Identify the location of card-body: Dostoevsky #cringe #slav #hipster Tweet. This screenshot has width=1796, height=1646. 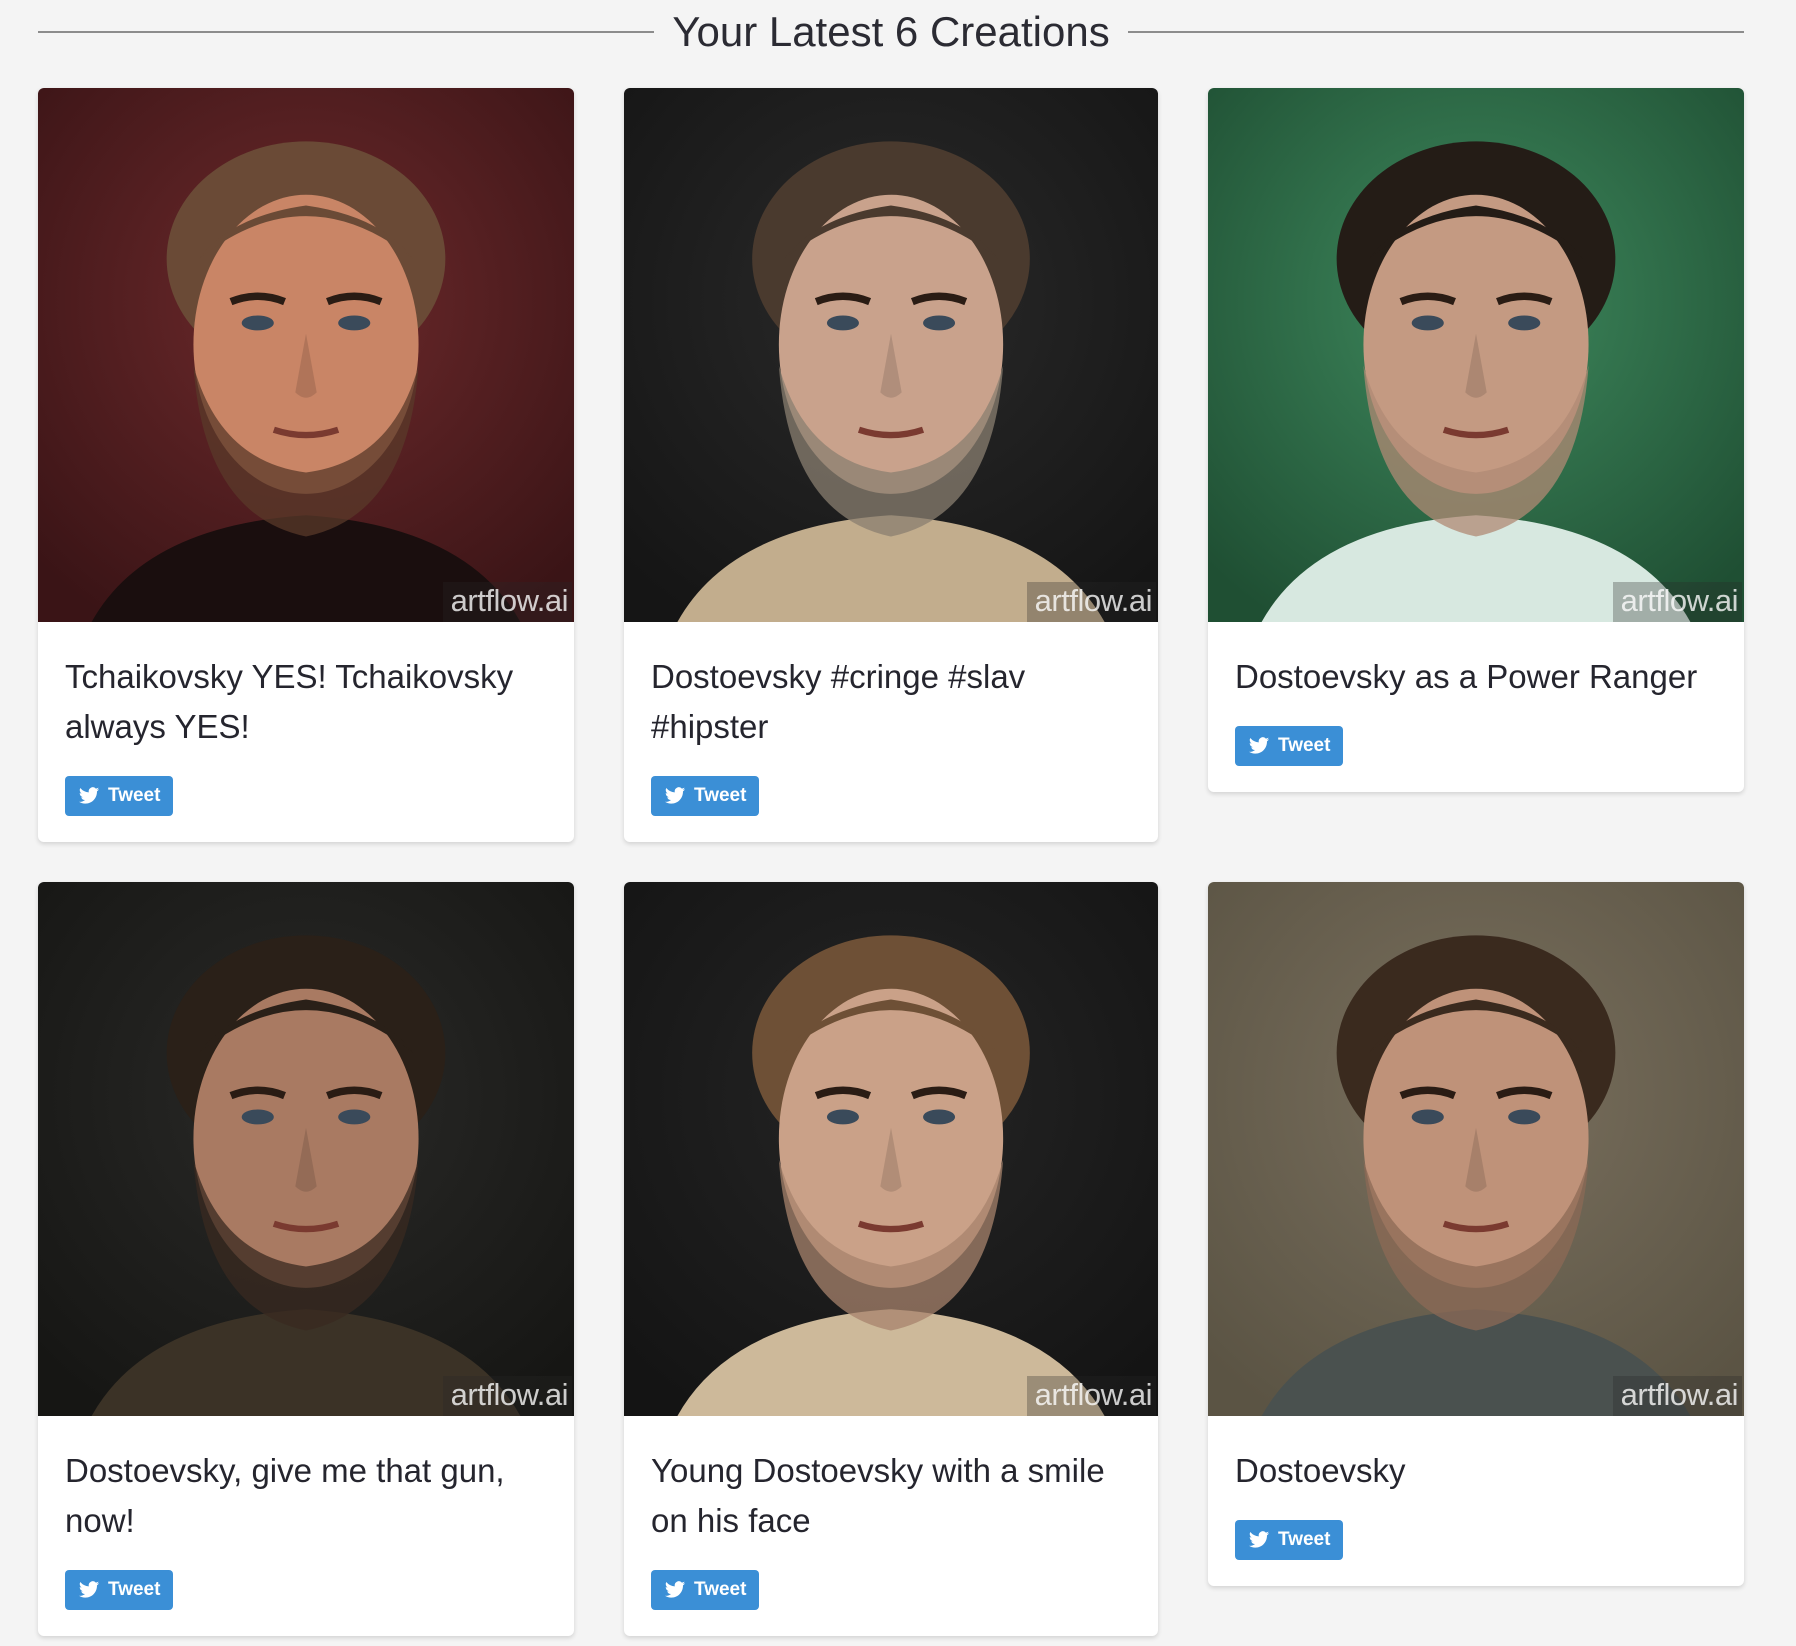
(891, 732).